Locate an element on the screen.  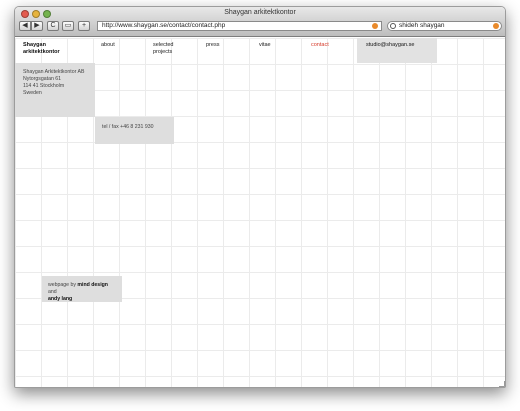
telephone-block: tel / fax +46 8 231 930 is located at coordinates (134, 130).